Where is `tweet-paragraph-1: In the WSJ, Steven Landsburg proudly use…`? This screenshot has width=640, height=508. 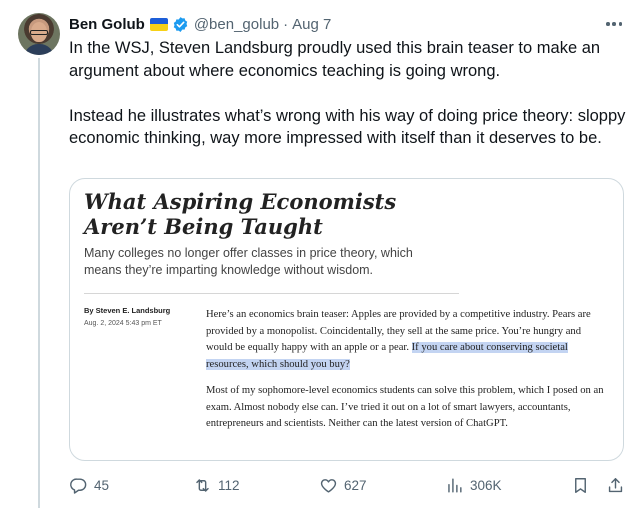 tweet-paragraph-1: In the WSJ, Steven Landsburg proudly use… is located at coordinates (335, 59).